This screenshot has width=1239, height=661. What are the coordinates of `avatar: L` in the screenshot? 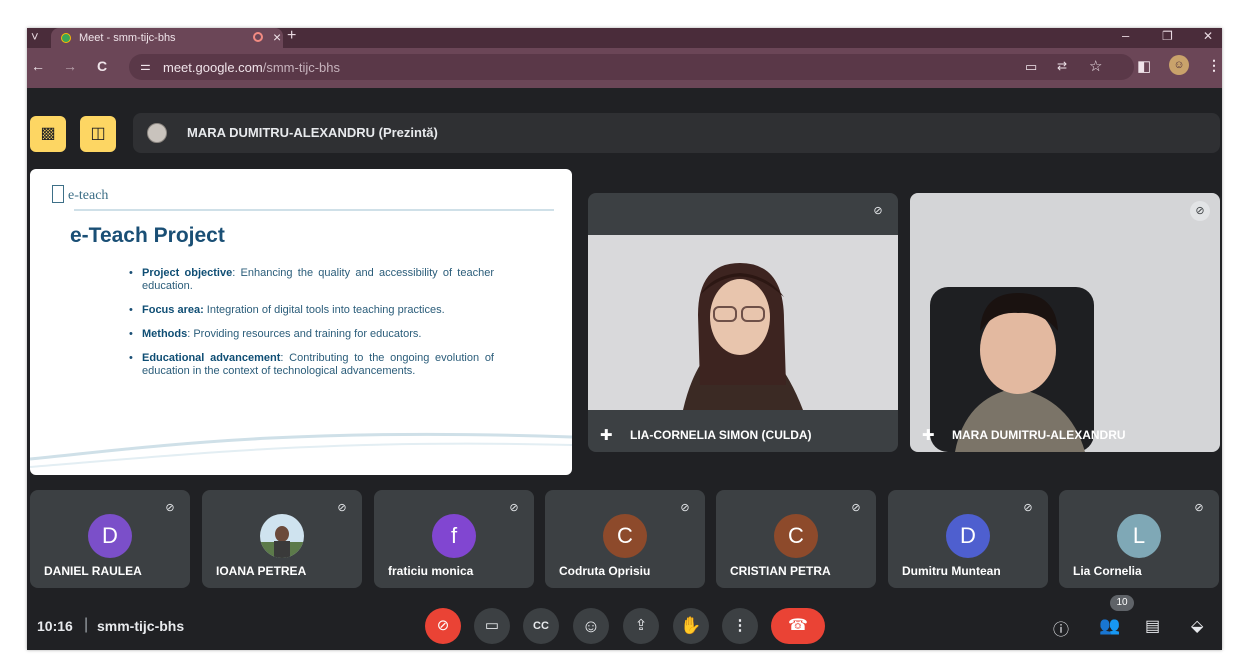 It's located at (1139, 536).